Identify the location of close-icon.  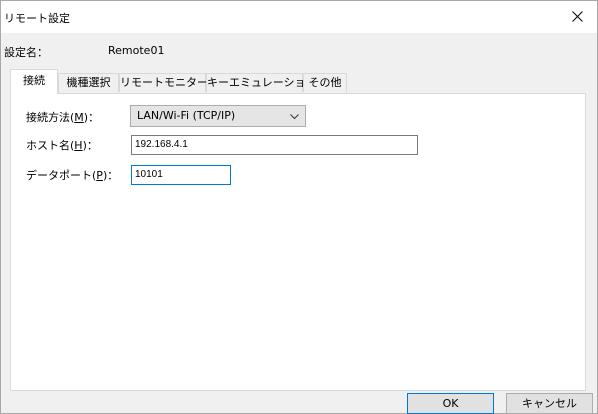
(577, 16).